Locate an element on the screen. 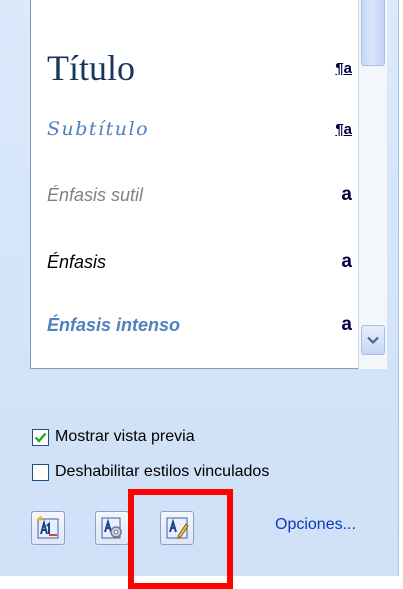 Image resolution: width=403 pixels, height=589 pixels. style-inspector-icon is located at coordinates (111, 528).